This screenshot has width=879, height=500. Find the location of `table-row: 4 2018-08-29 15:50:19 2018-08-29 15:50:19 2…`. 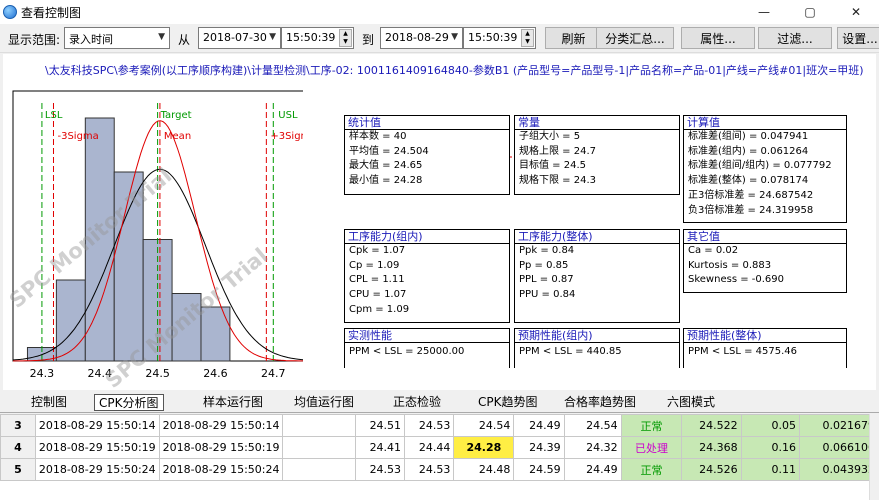

table-row: 4 2018-08-29 15:50:19 2018-08-29 15:50:19 2… is located at coordinates (439, 447).